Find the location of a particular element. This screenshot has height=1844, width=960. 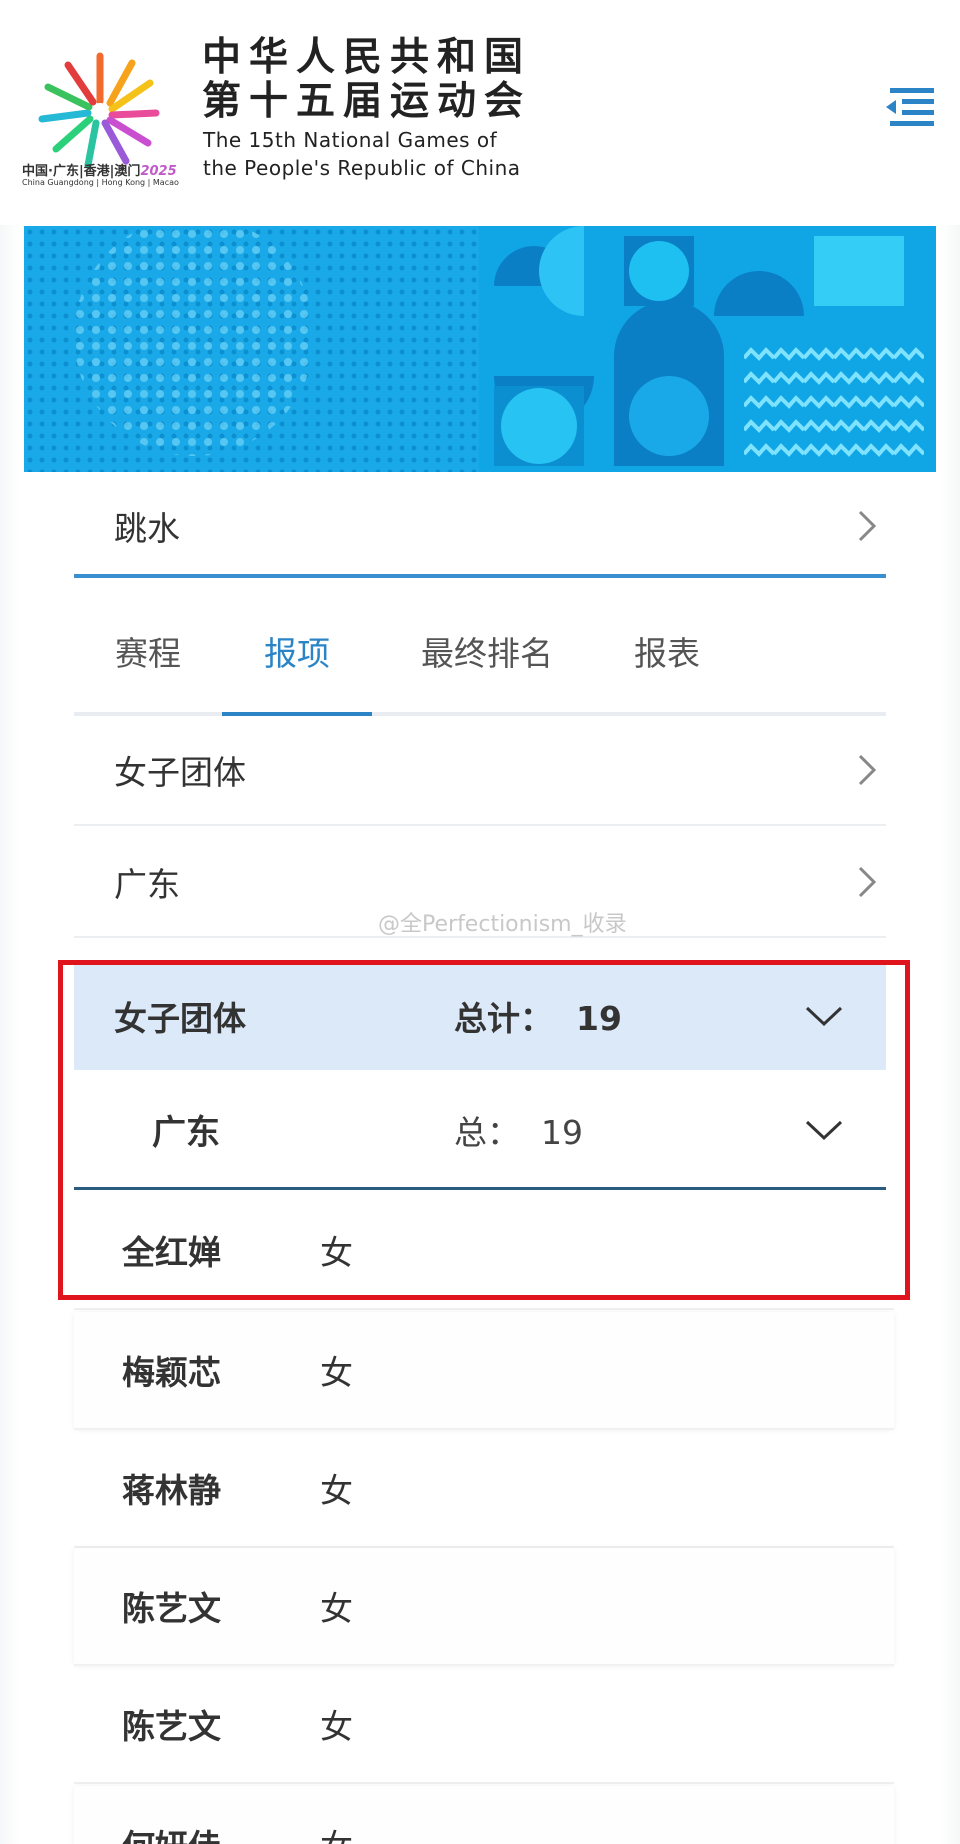

delegation-group-total: 总： 19 is located at coordinates (518, 1132).